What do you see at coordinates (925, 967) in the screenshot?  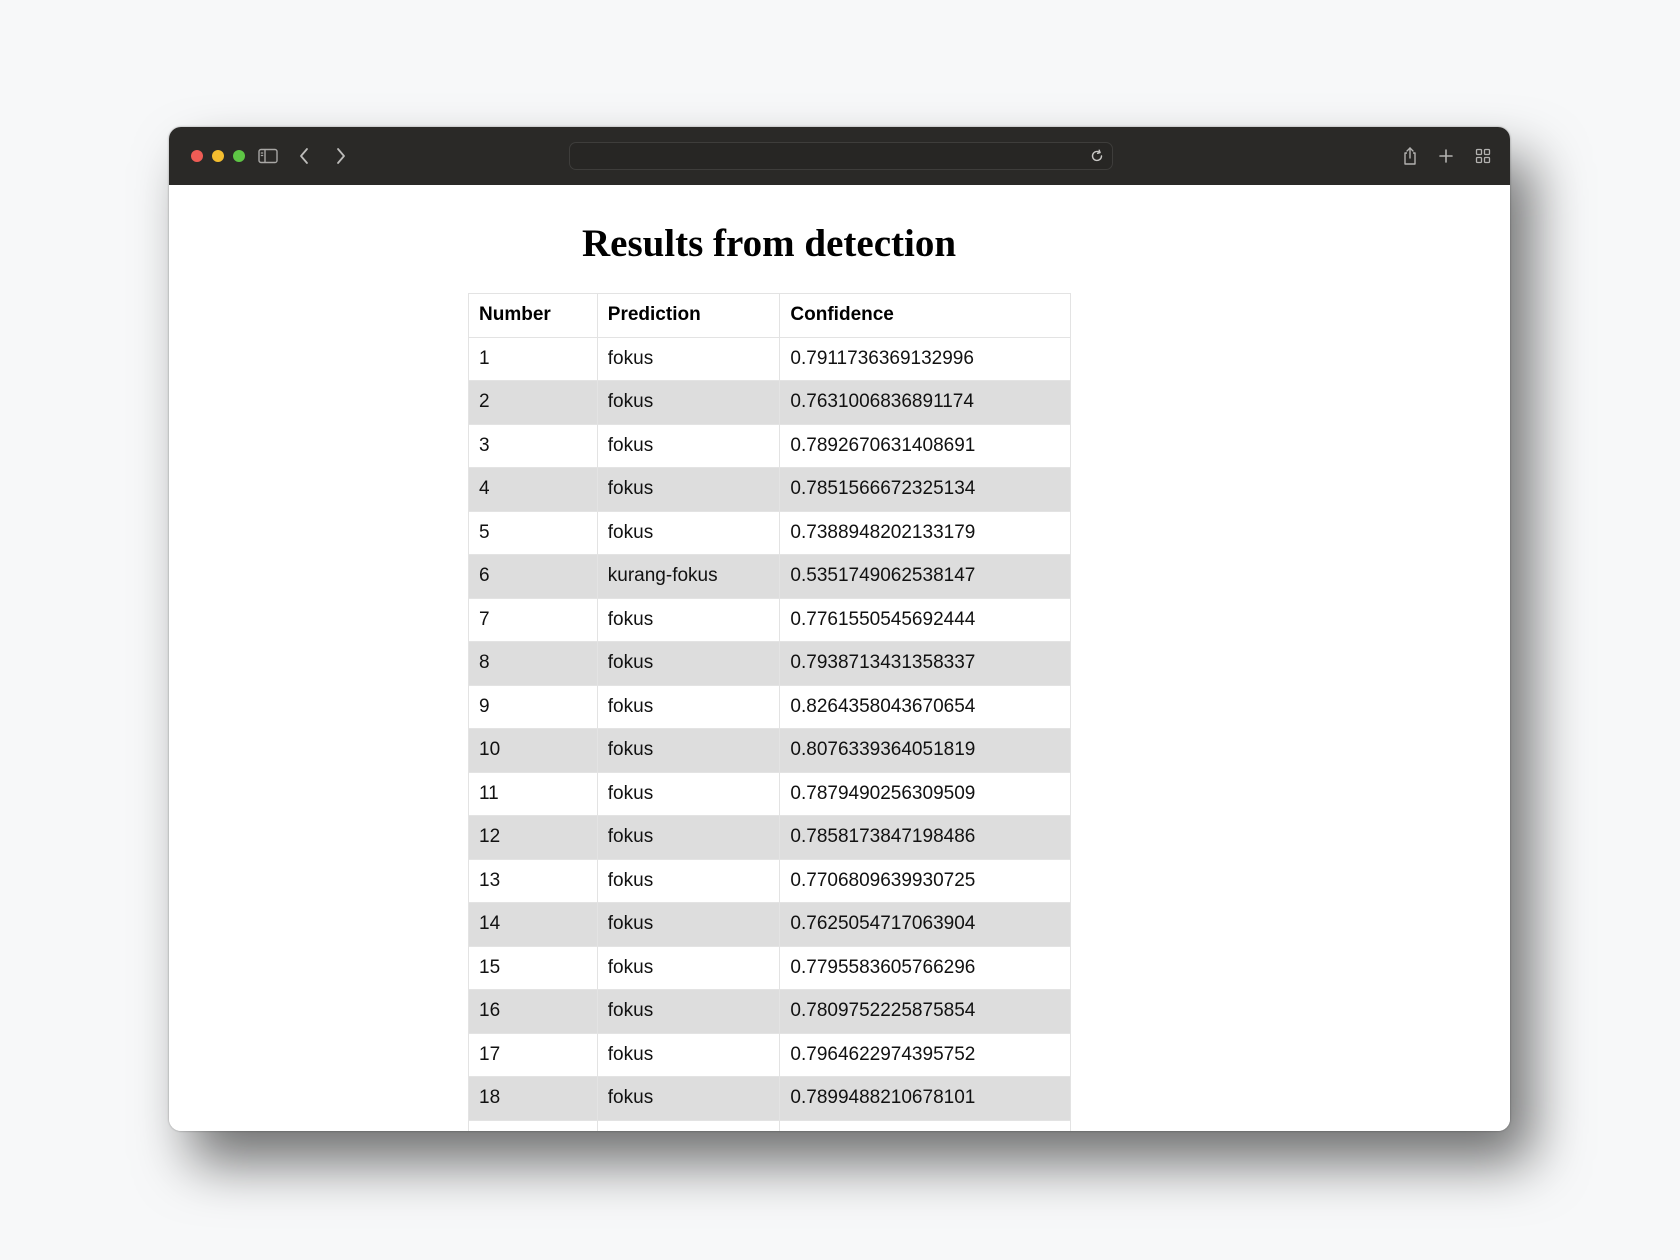 I see `cell-confidence: 0.7795583605766296` at bounding box center [925, 967].